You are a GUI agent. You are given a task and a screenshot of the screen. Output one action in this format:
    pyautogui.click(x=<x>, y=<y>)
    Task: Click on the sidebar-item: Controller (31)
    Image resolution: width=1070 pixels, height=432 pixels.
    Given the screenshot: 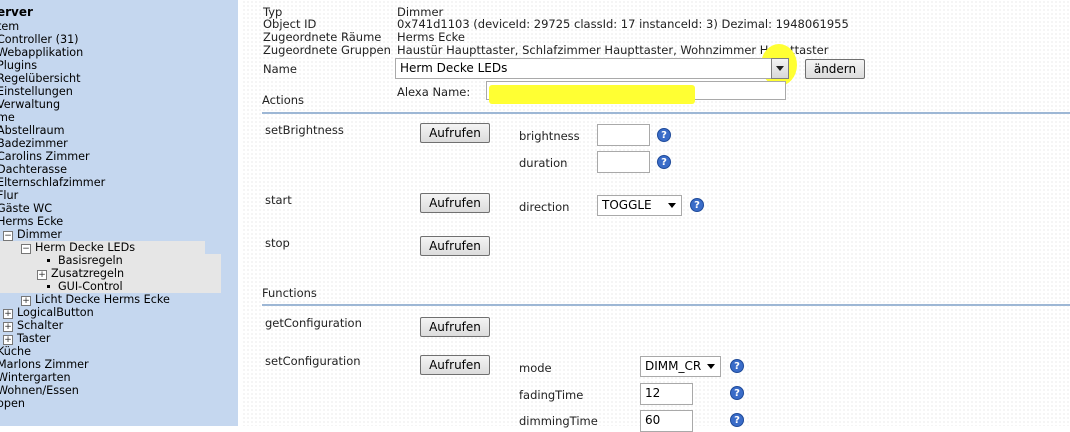 What is the action you would take?
    pyautogui.click(x=118, y=39)
    